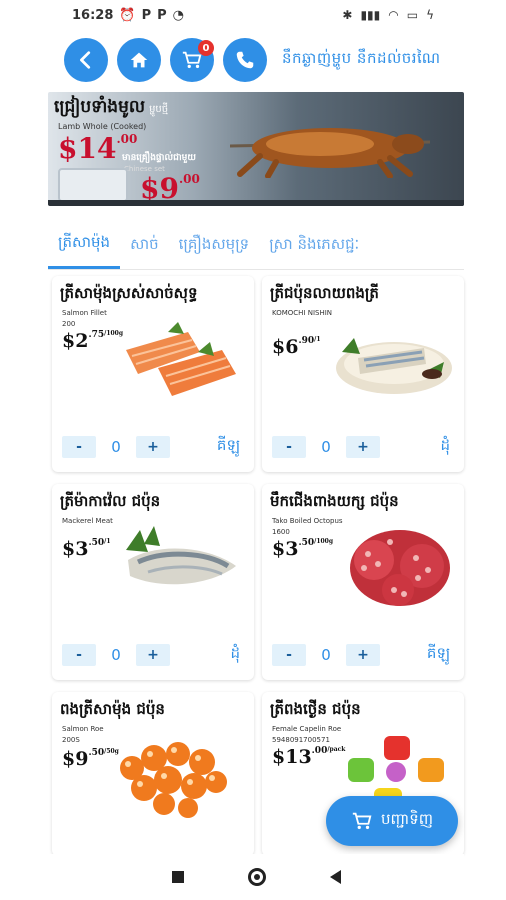 The image size is (506, 900). What do you see at coordinates (71, 740) in the screenshot?
I see `product-code: 200S` at bounding box center [71, 740].